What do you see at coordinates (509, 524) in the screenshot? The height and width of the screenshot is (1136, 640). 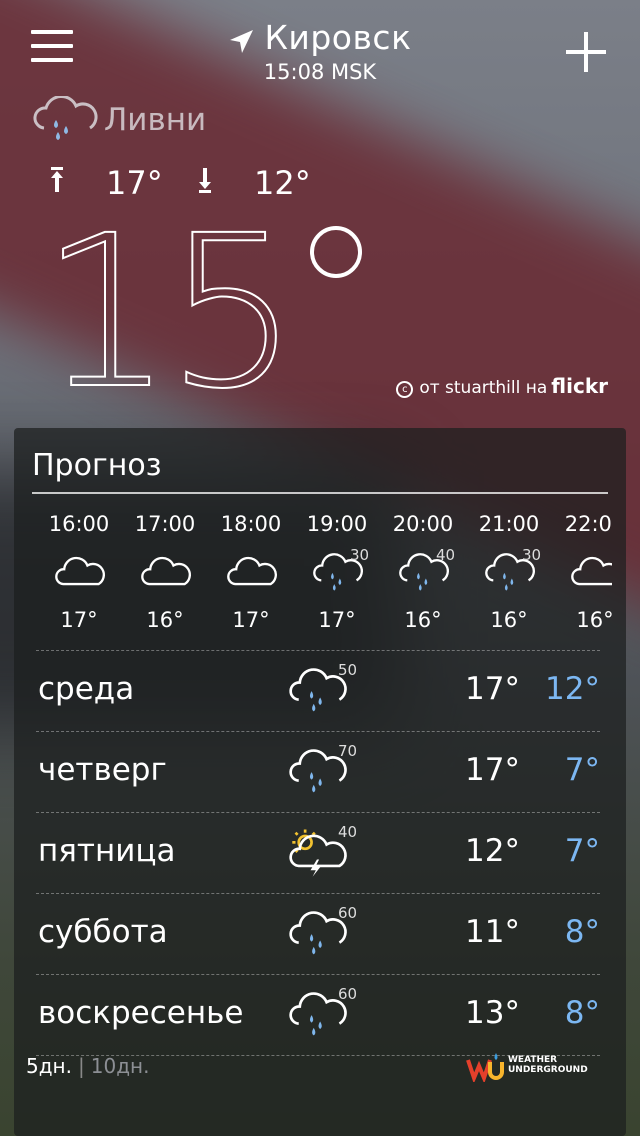 I see `hour-time: 21:00` at bounding box center [509, 524].